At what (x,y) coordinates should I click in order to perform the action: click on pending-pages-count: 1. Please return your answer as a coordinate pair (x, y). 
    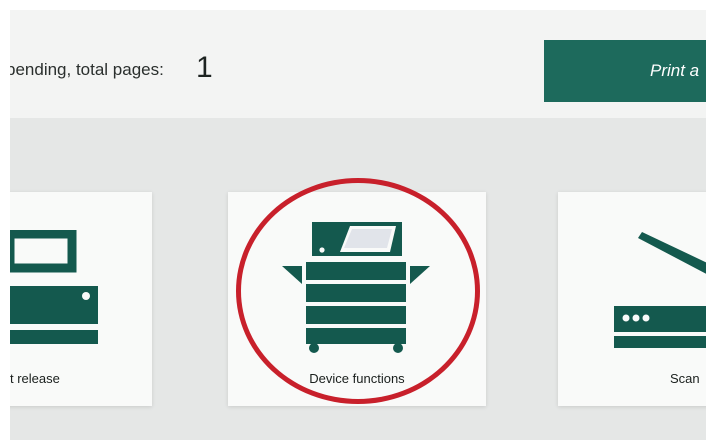
    Looking at the image, I should click on (204, 67).